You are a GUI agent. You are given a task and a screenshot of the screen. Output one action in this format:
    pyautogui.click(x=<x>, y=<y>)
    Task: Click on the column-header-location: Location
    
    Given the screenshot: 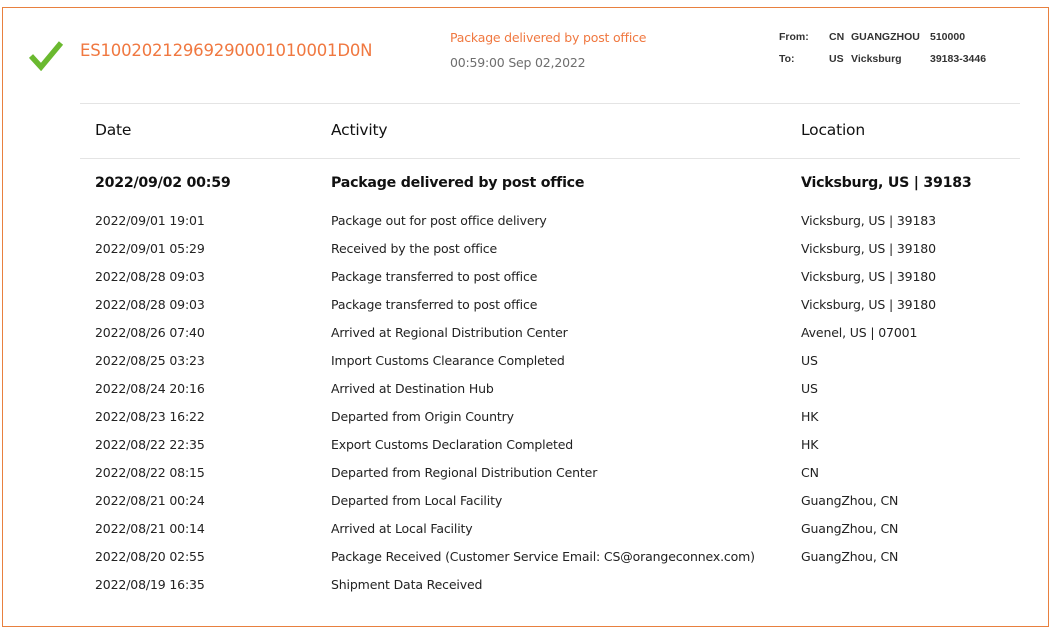 What is the action you would take?
    pyautogui.click(x=833, y=130)
    